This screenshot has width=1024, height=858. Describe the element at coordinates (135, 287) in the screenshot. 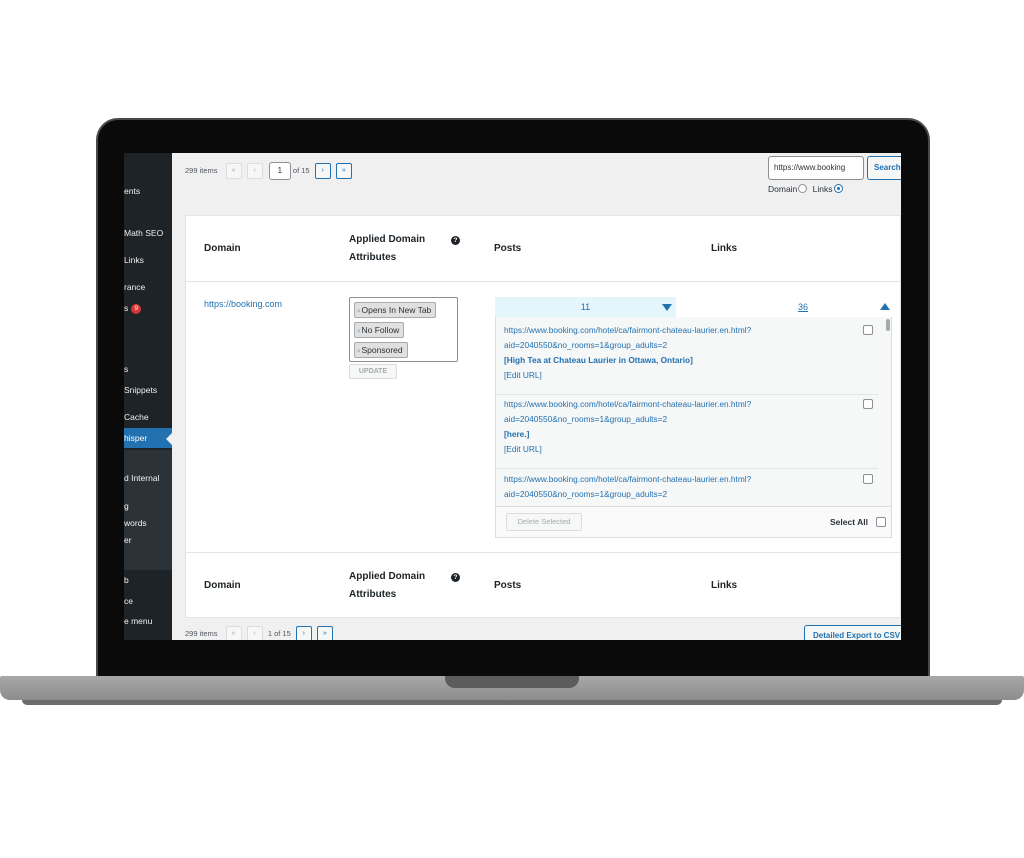

I see `sidebar-item-label: rance` at that location.